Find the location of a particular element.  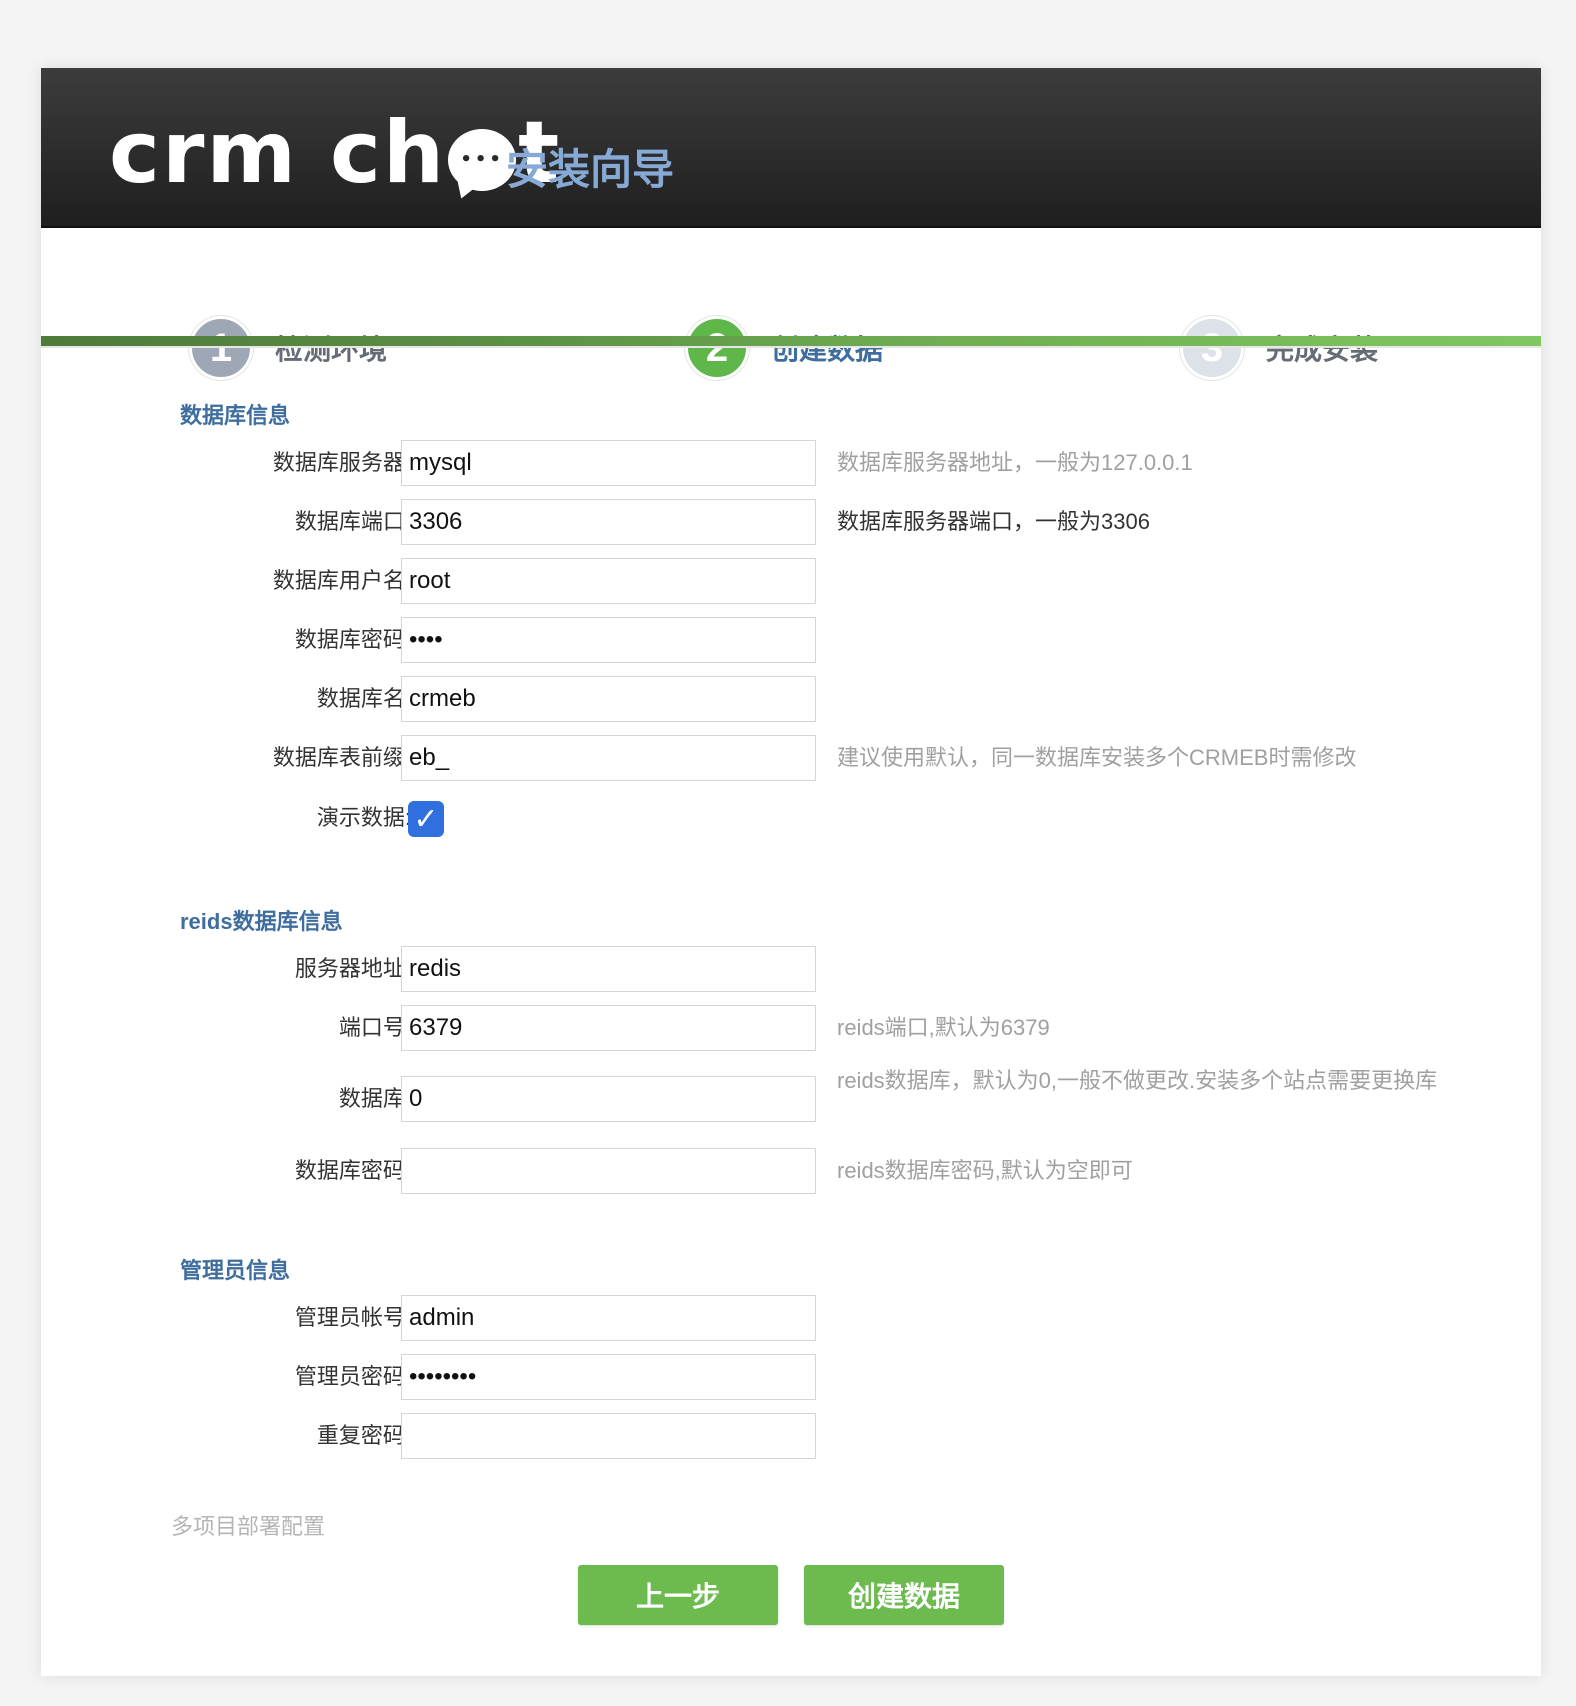

field-label: 数据库服务器: is located at coordinates (341, 462).